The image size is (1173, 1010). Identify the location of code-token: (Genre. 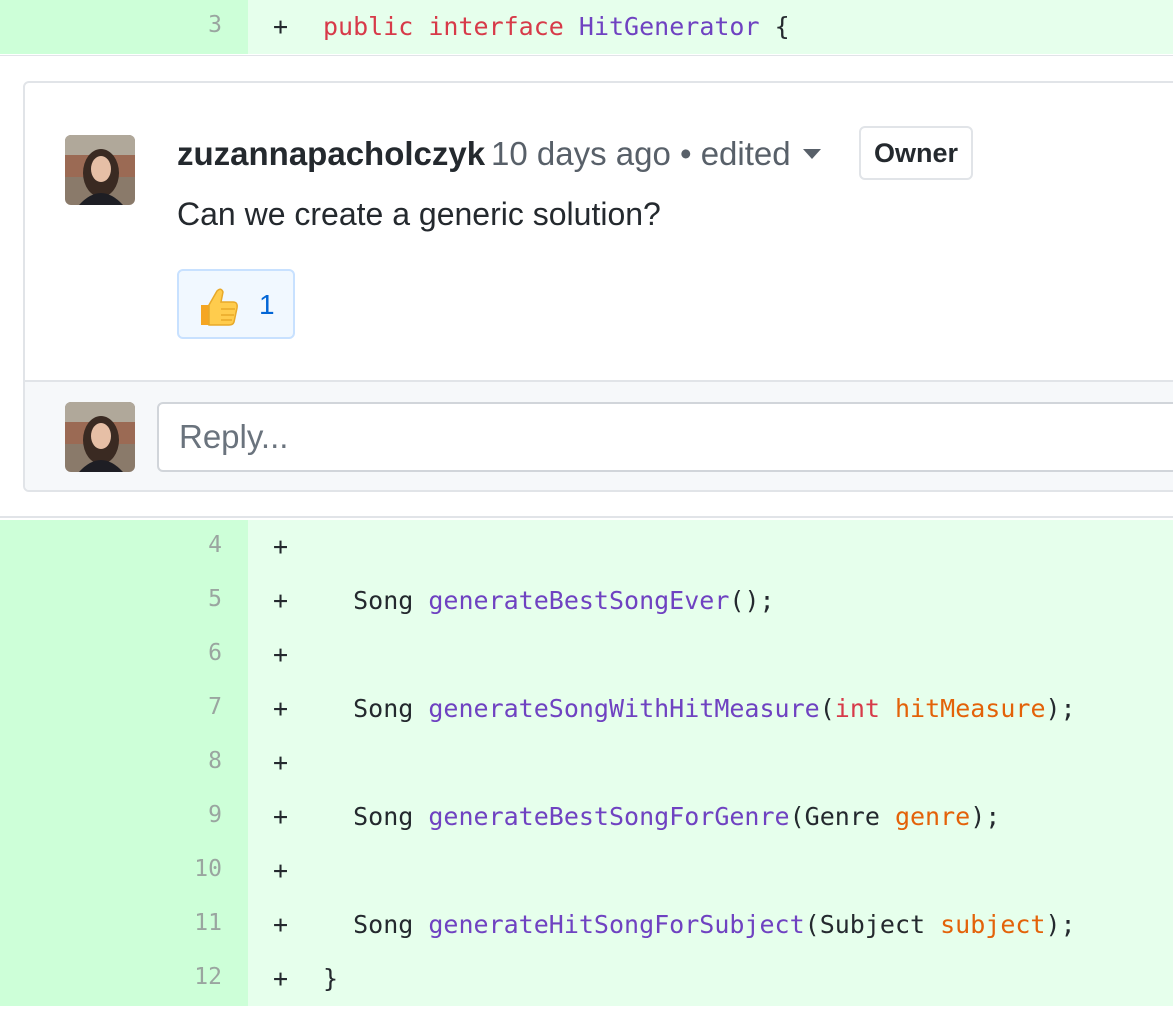
(842, 816).